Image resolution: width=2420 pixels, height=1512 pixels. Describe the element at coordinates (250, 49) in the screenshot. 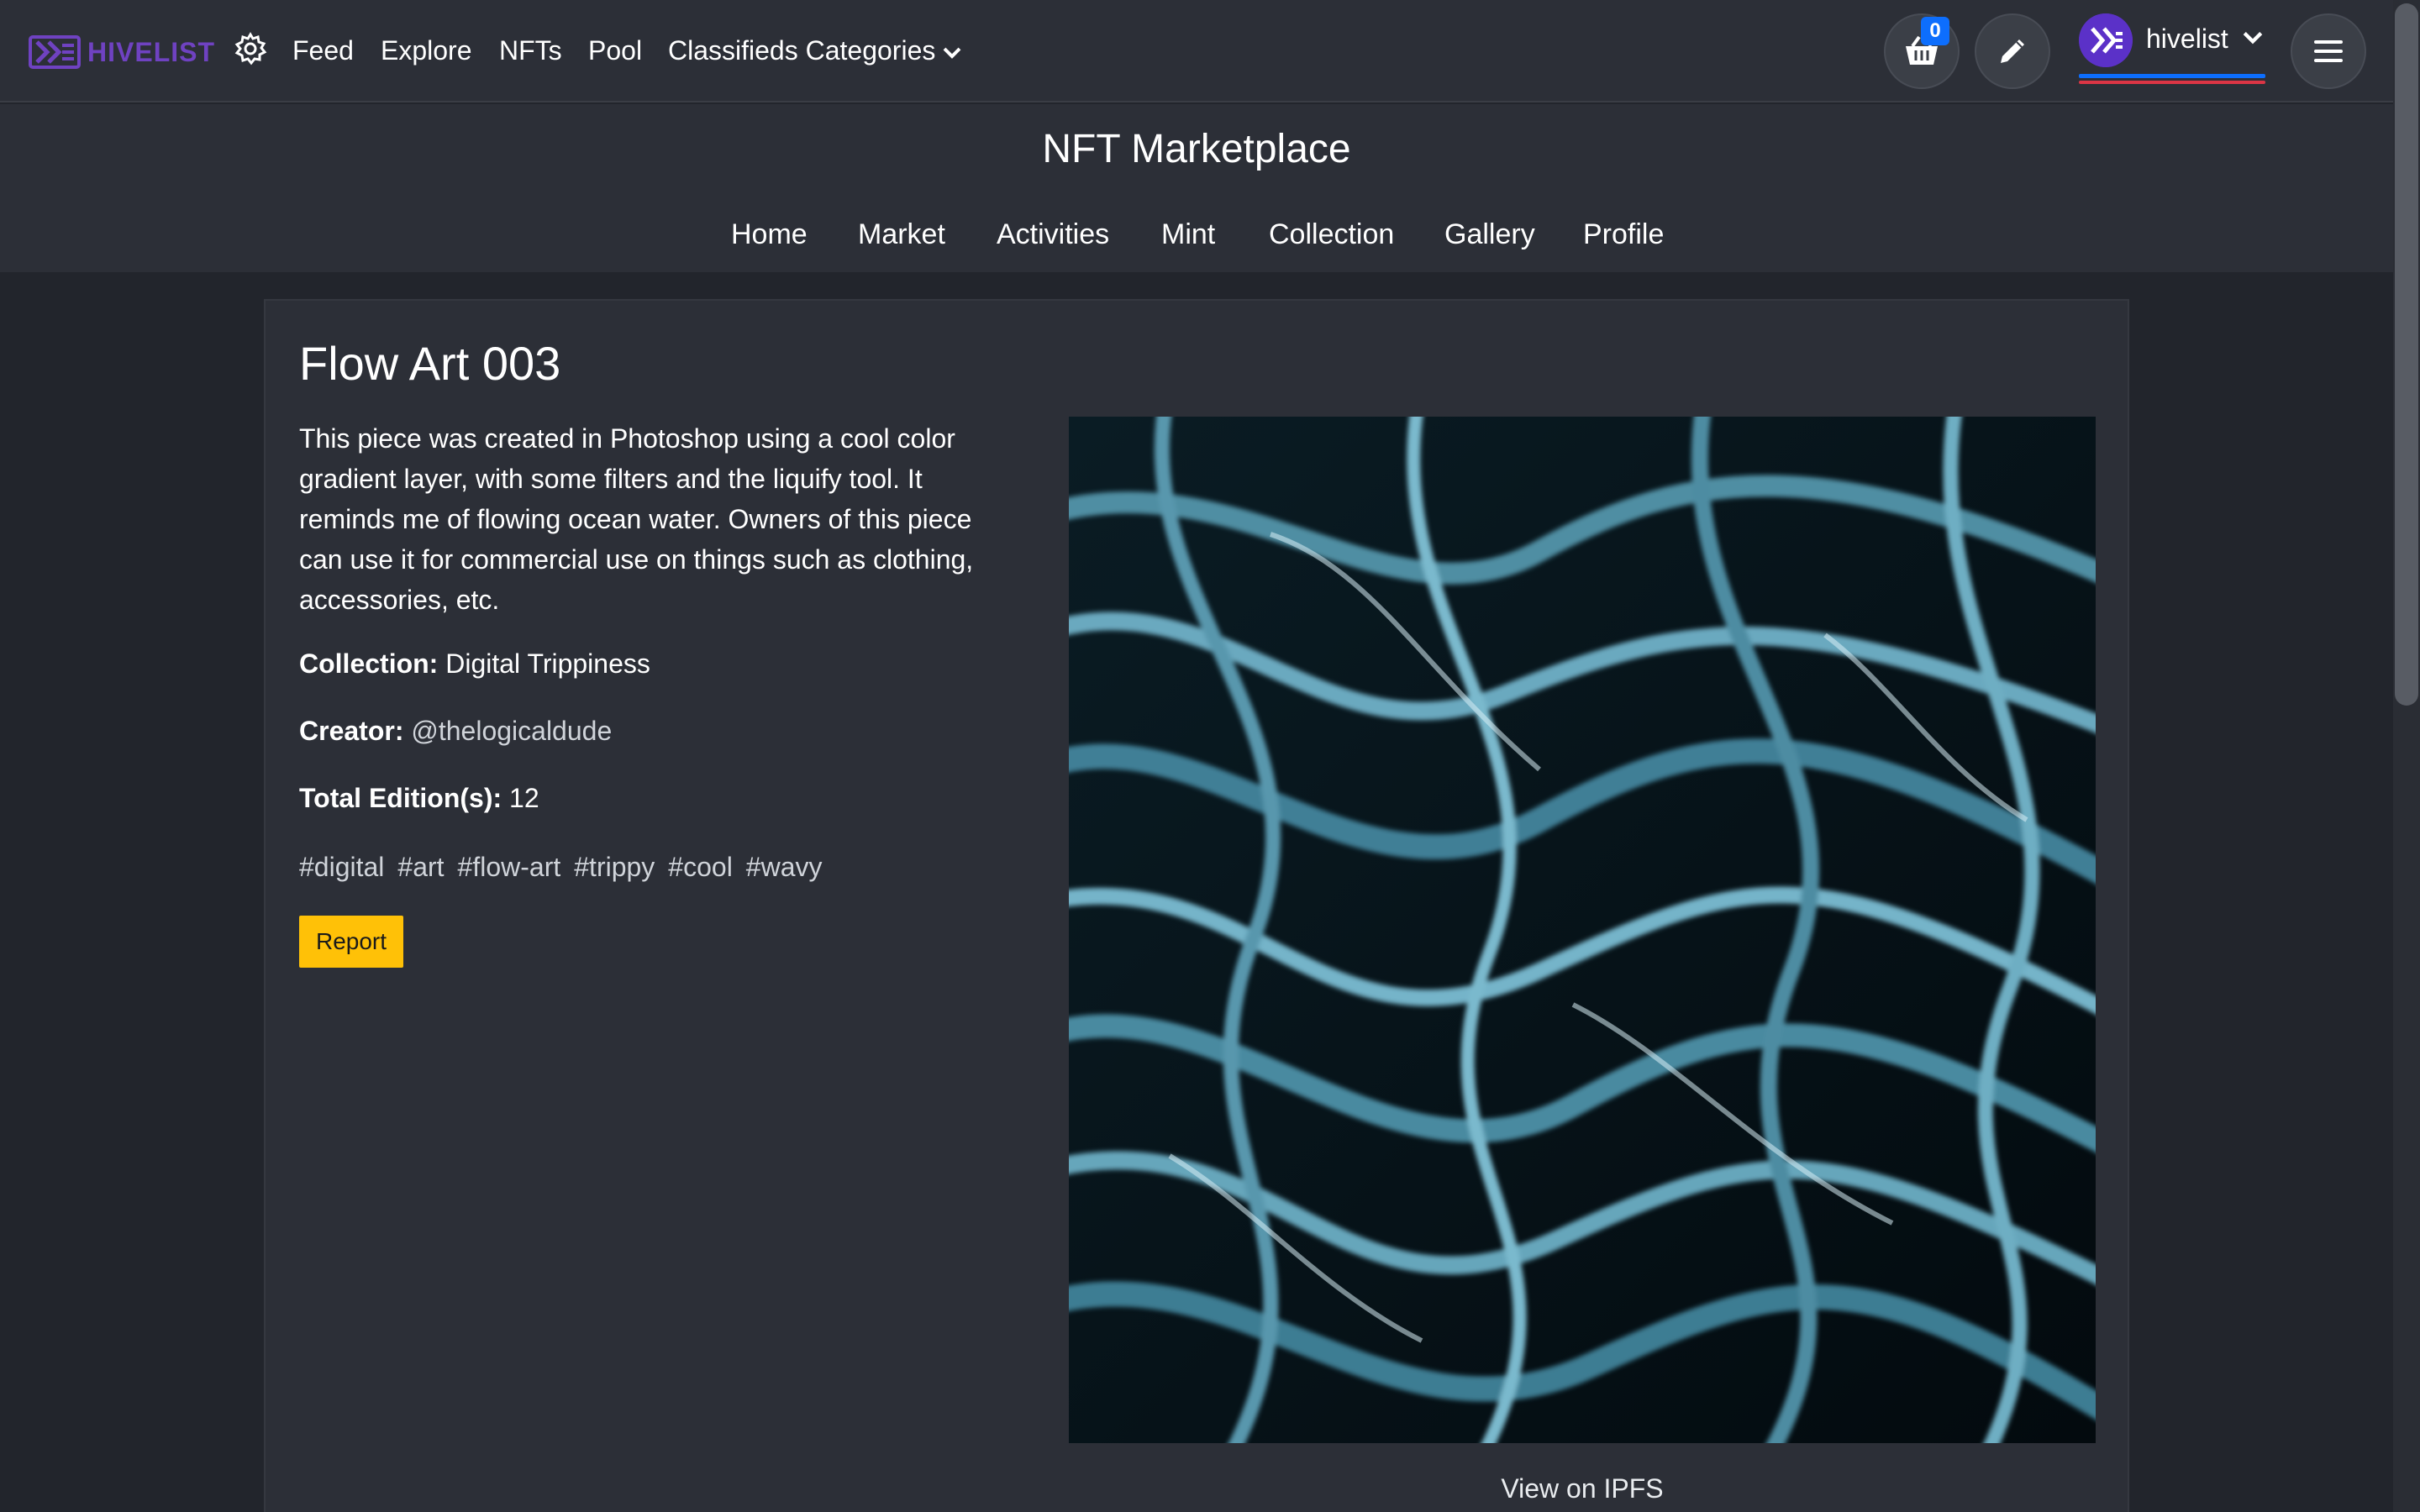

I see `gear-icon` at that location.